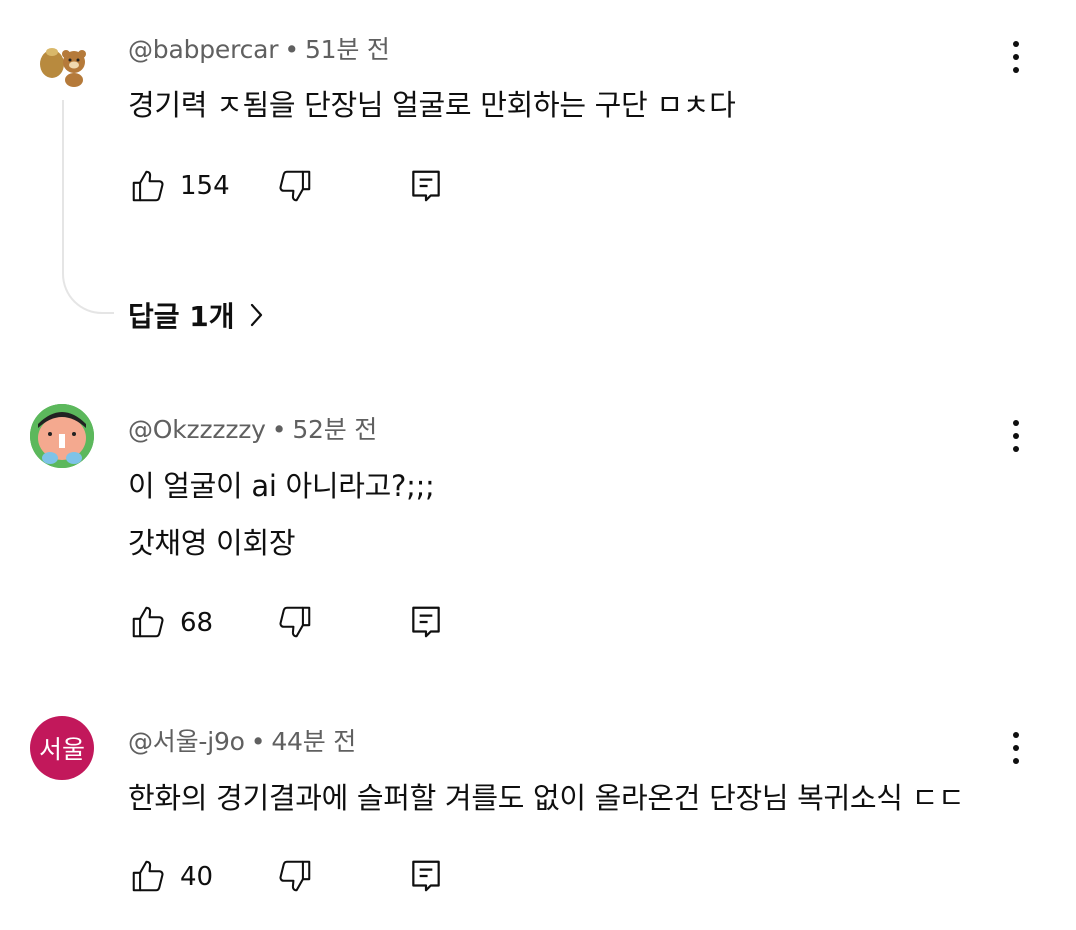  What do you see at coordinates (205, 186) in the screenshot?
I see `like-count: 154` at bounding box center [205, 186].